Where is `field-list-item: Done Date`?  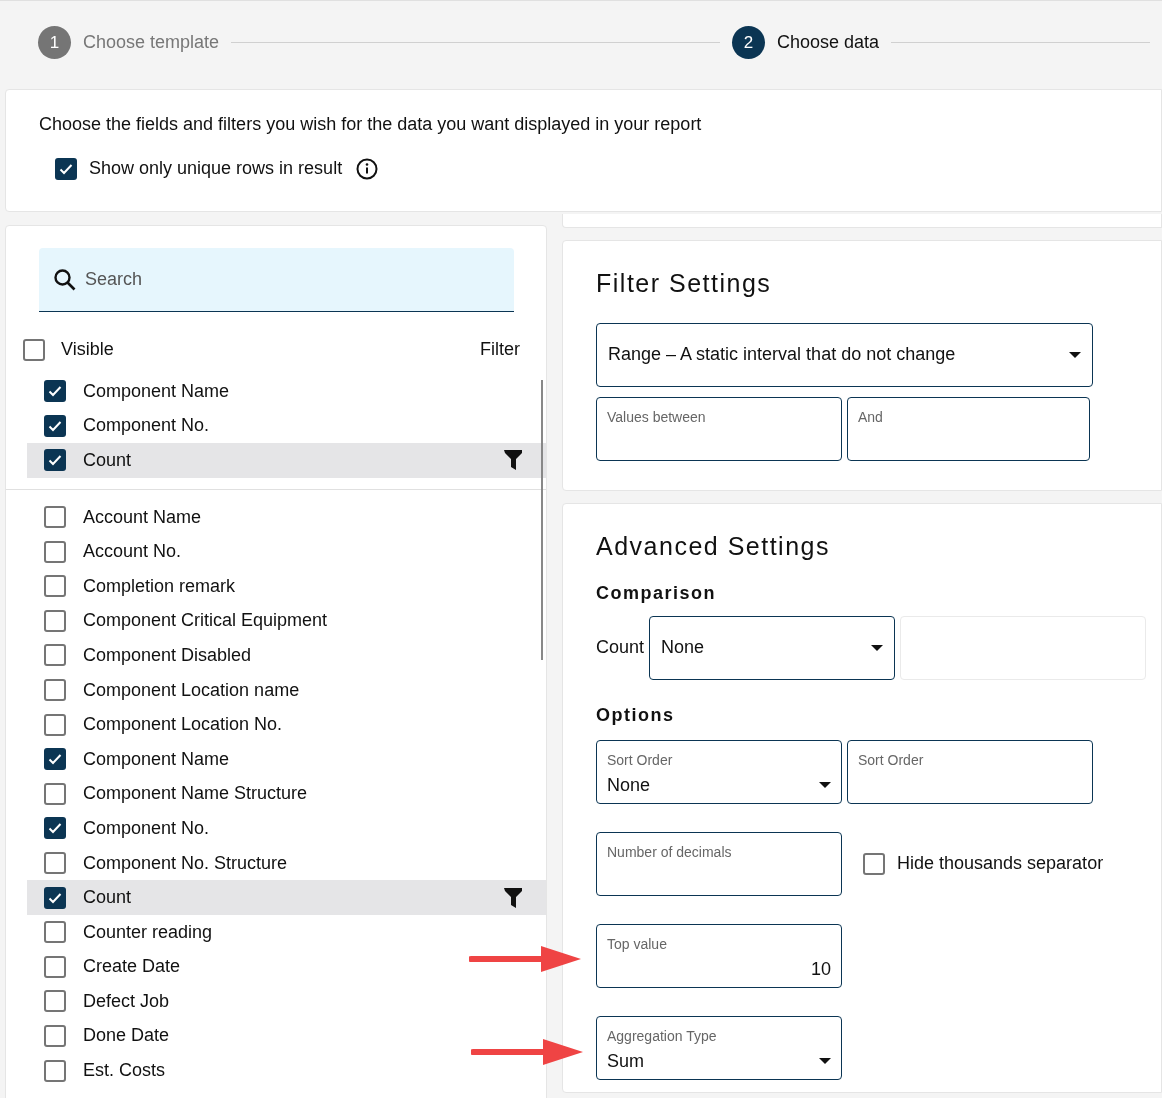 field-list-item: Done Date is located at coordinates (100, 1036).